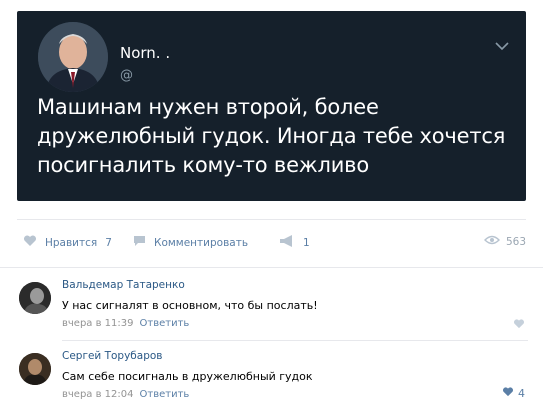 Image resolution: width=543 pixels, height=412 pixels. I want to click on share-button: 1, so click(294, 242).